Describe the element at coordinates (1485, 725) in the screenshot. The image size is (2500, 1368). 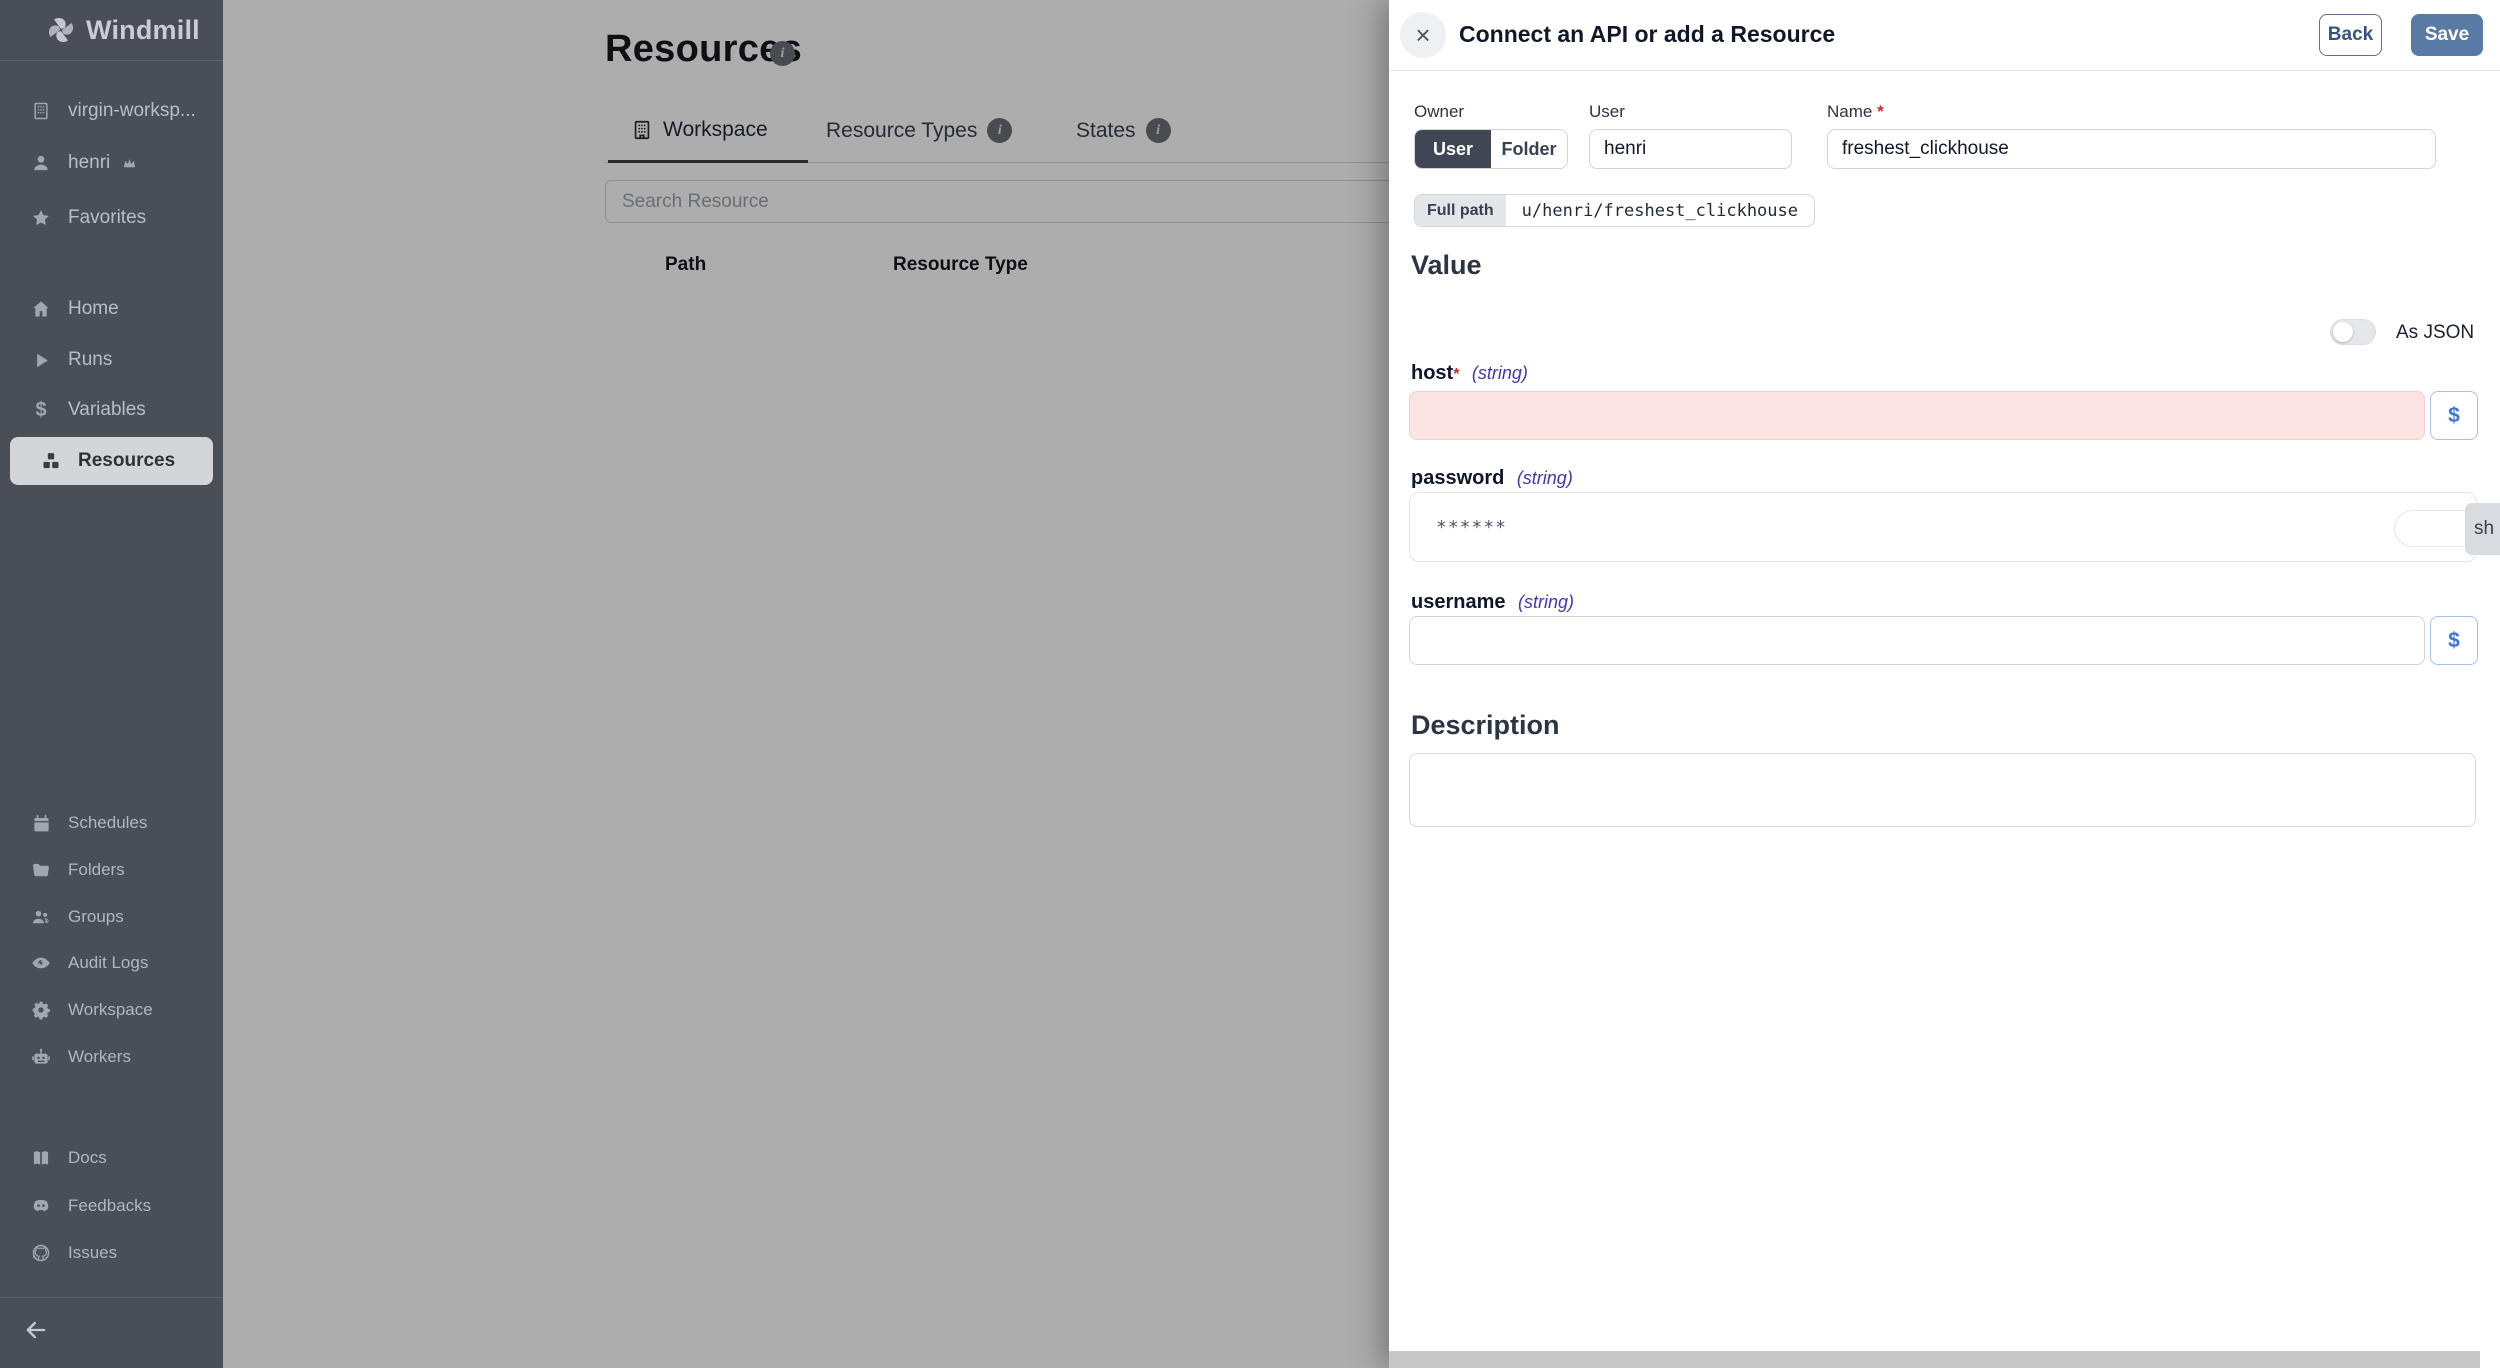
I see `description-heading: Description` at that location.